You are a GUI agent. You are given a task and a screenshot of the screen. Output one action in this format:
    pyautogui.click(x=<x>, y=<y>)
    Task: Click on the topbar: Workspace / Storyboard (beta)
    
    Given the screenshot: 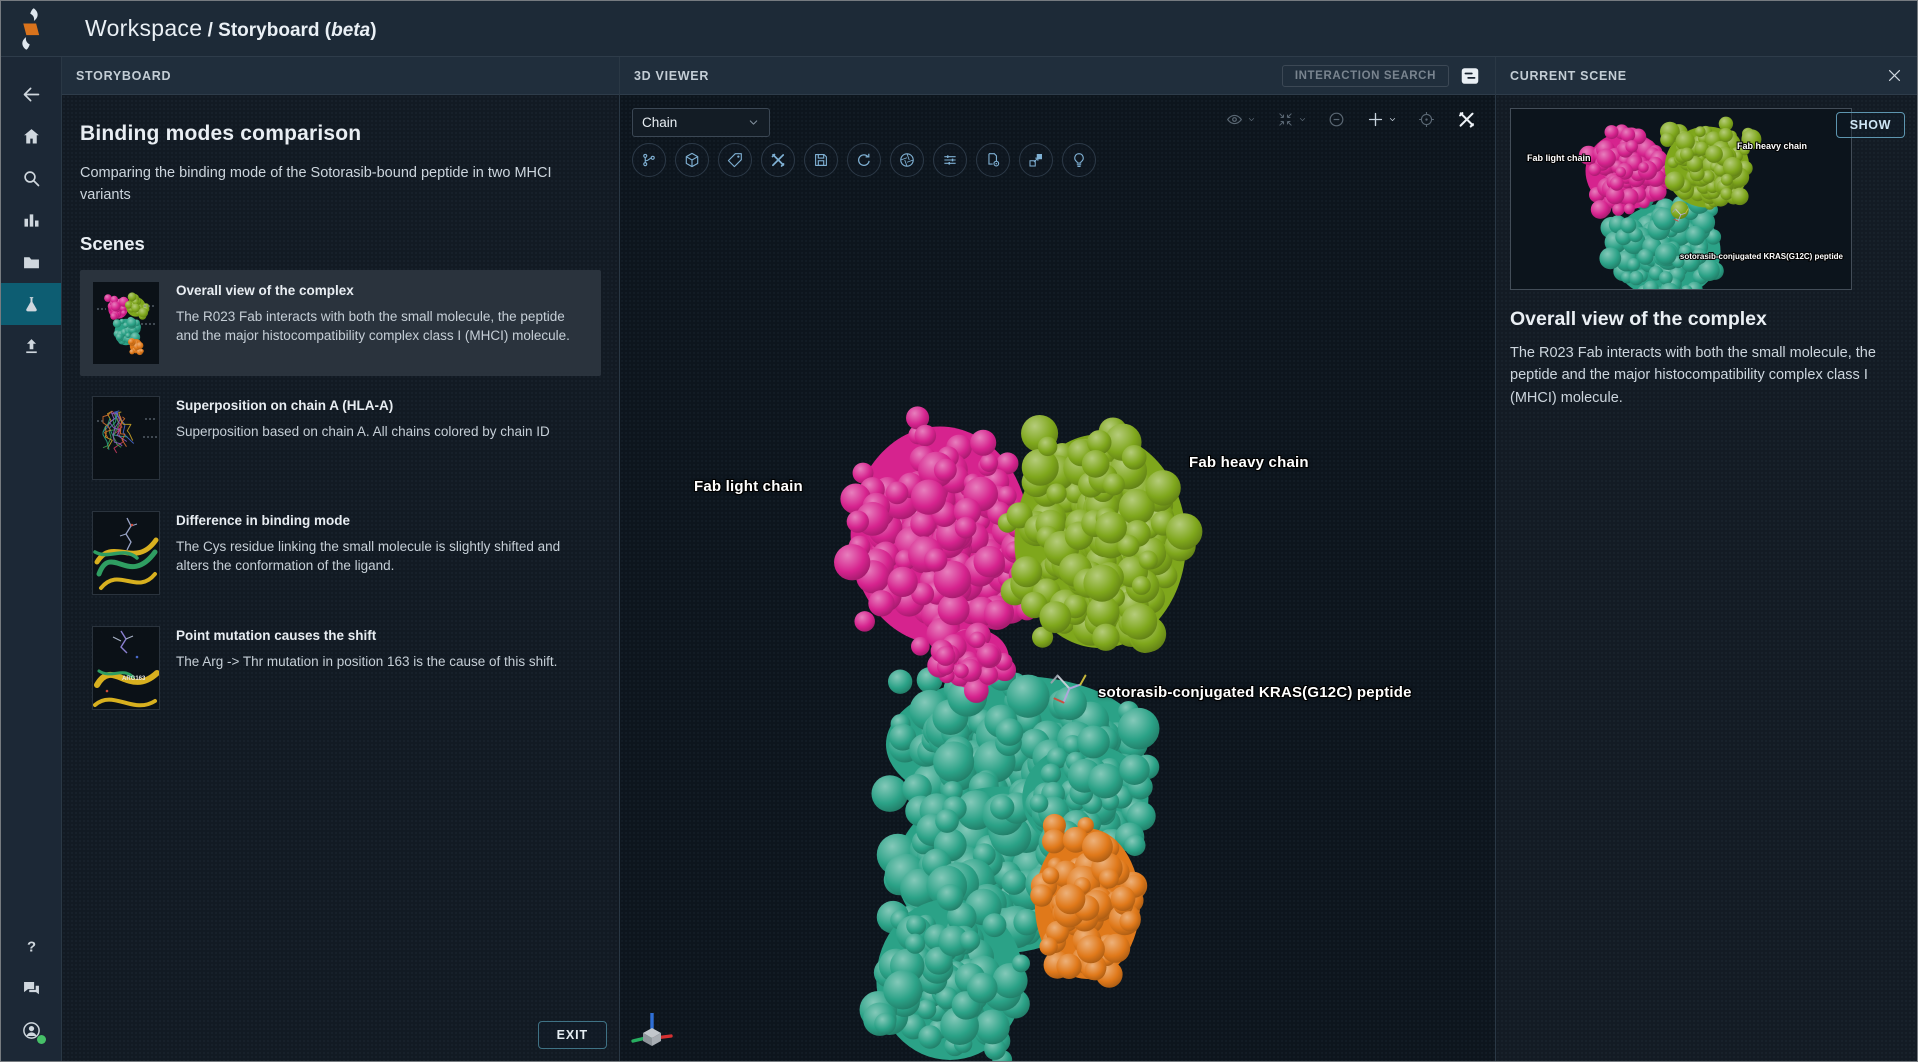 What is the action you would take?
    pyautogui.click(x=959, y=29)
    